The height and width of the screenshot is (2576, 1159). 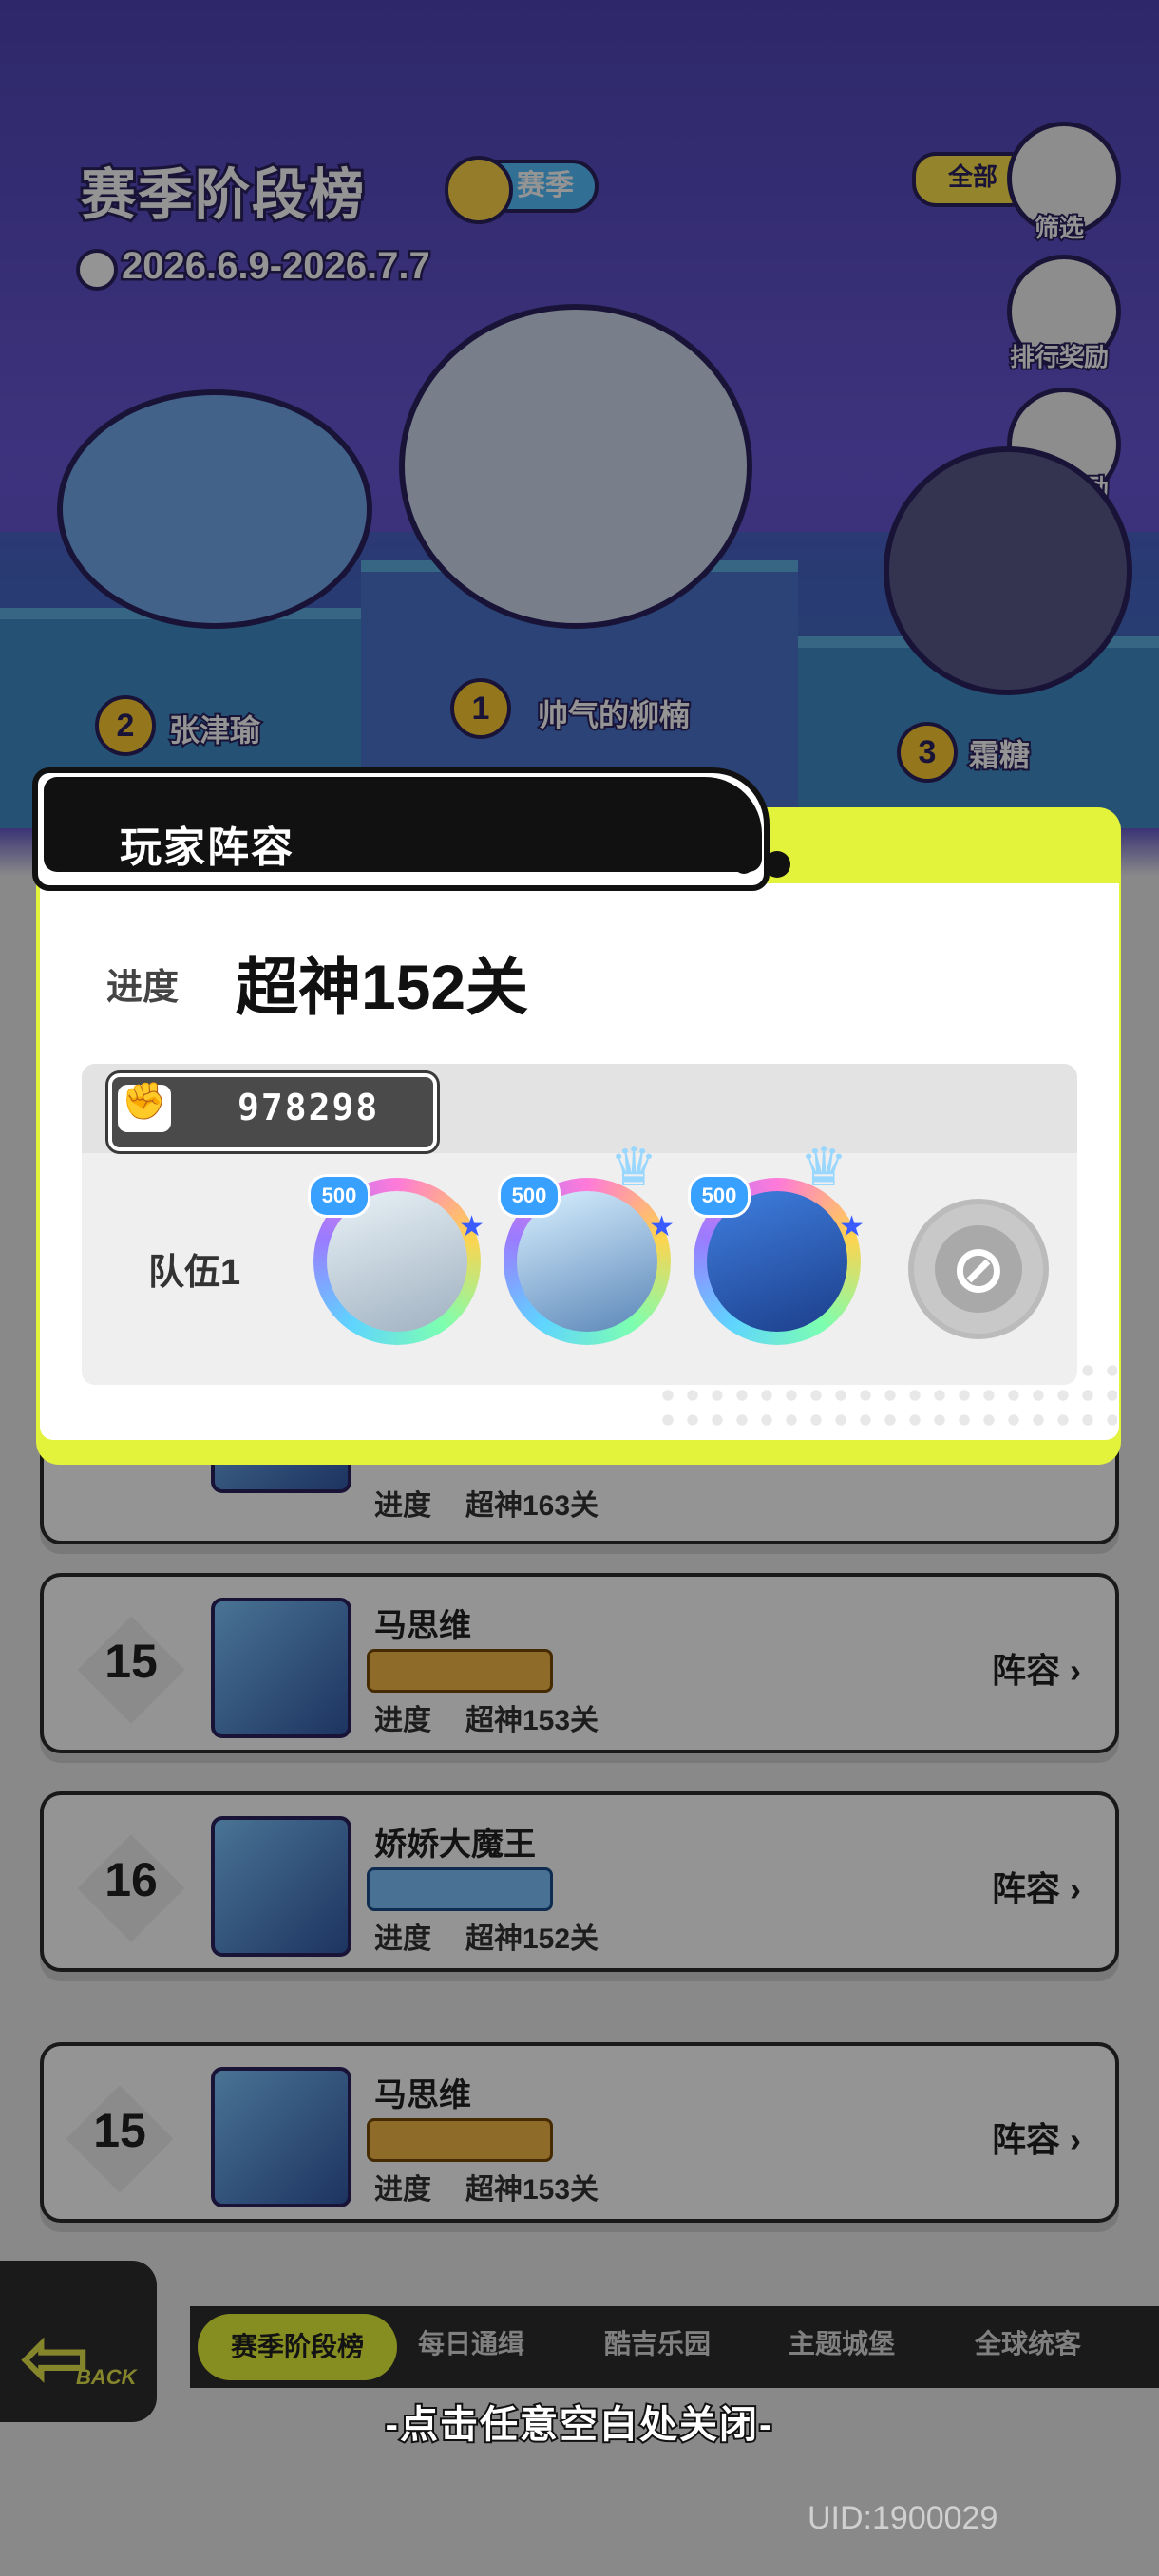 What do you see at coordinates (776, 1241) in the screenshot?
I see `hero-blue-hair-icon: ♛ 500 ★` at bounding box center [776, 1241].